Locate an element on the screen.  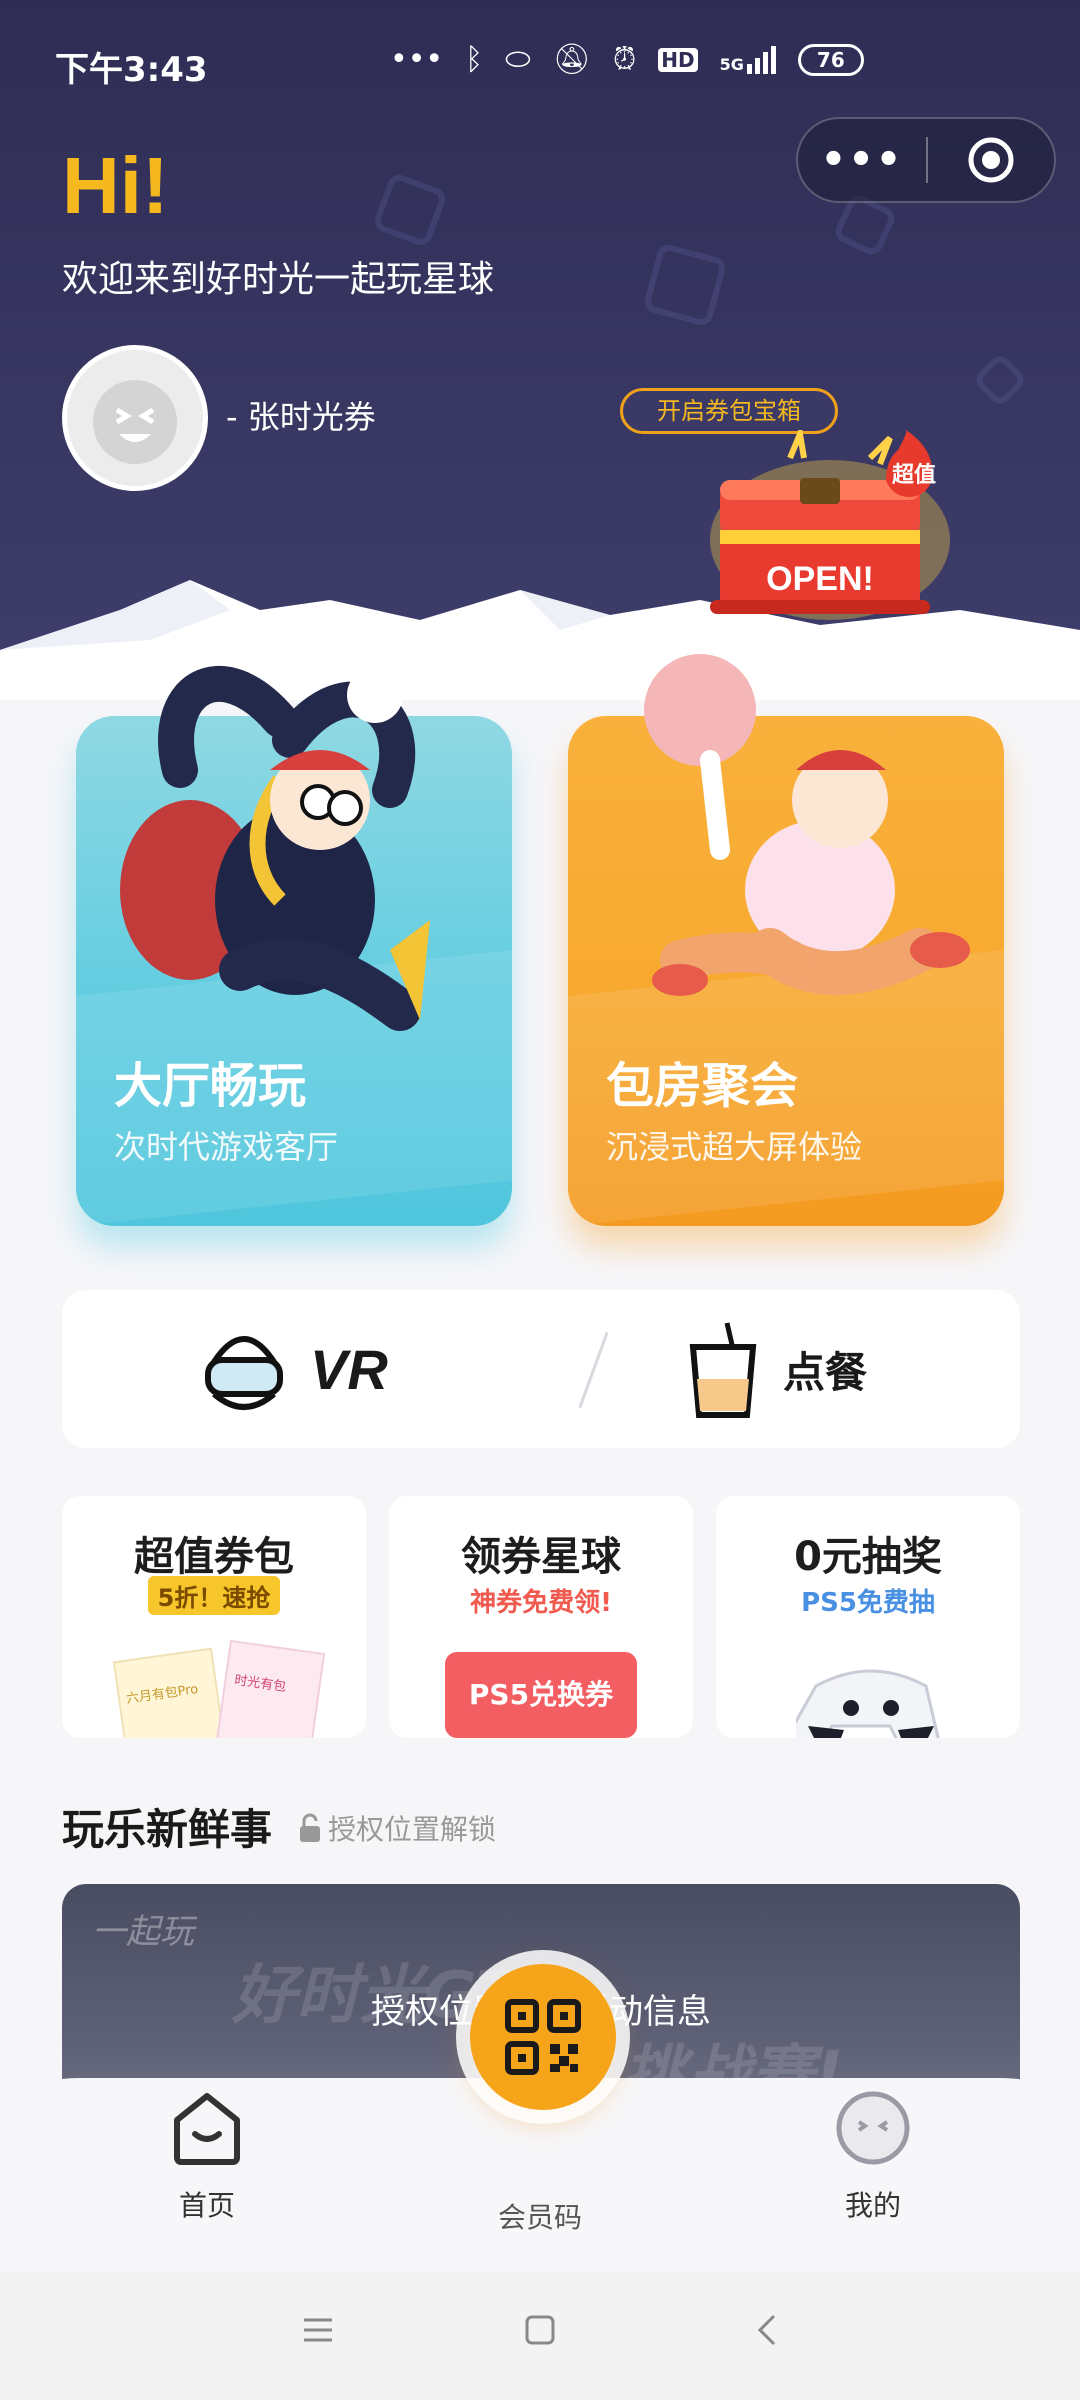
mute-icon: 🔕︎ is located at coordinates (571, 59).